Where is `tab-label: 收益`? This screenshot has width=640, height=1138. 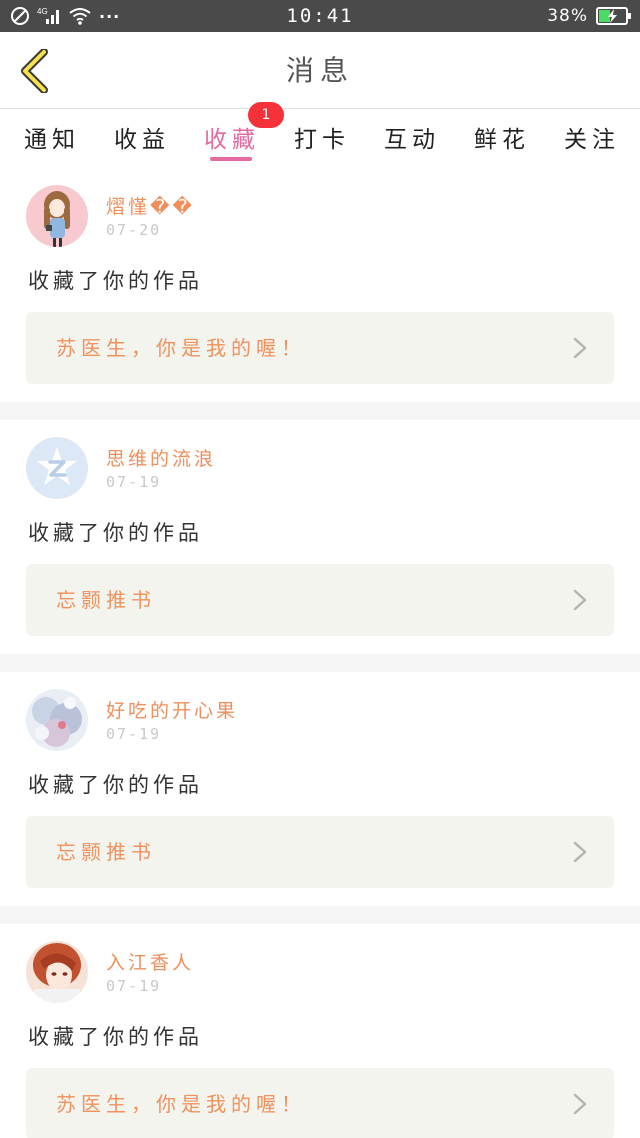 tab-label: 收益 is located at coordinates (142, 140).